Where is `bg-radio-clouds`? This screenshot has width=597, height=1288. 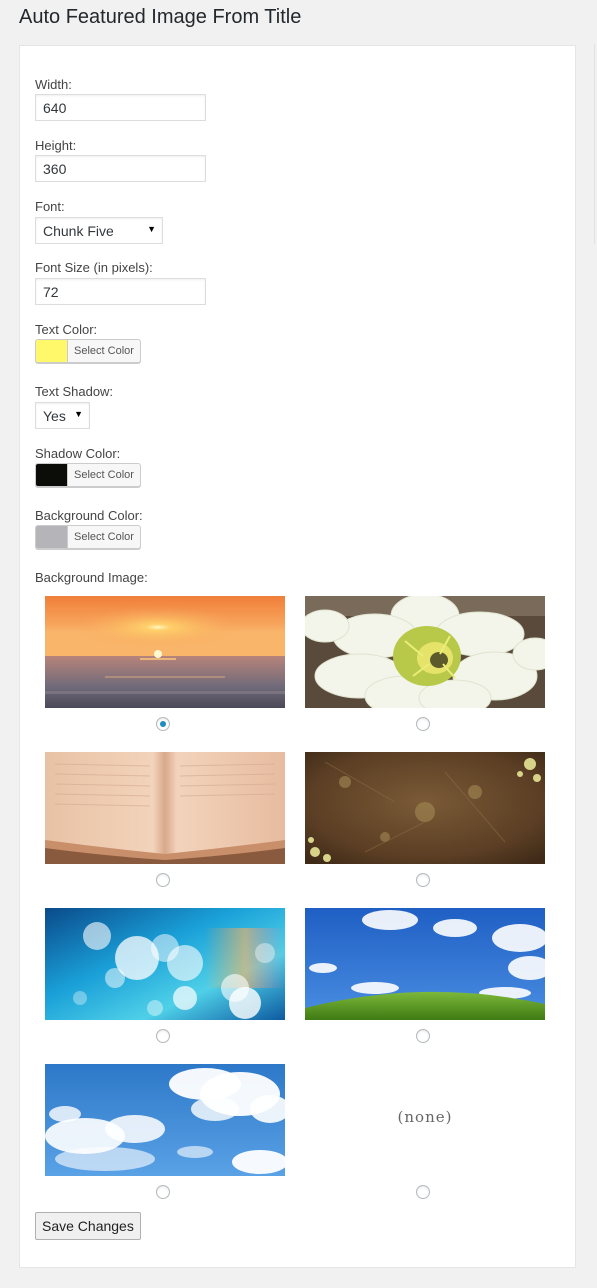
bg-radio-clouds is located at coordinates (163, 1192).